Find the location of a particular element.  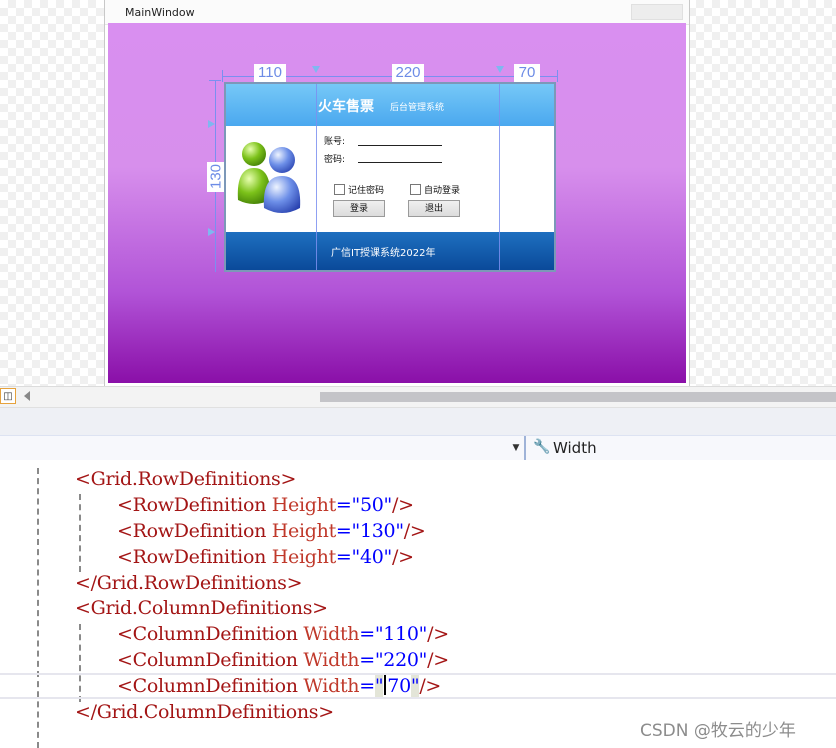

text-caret is located at coordinates (385, 685).